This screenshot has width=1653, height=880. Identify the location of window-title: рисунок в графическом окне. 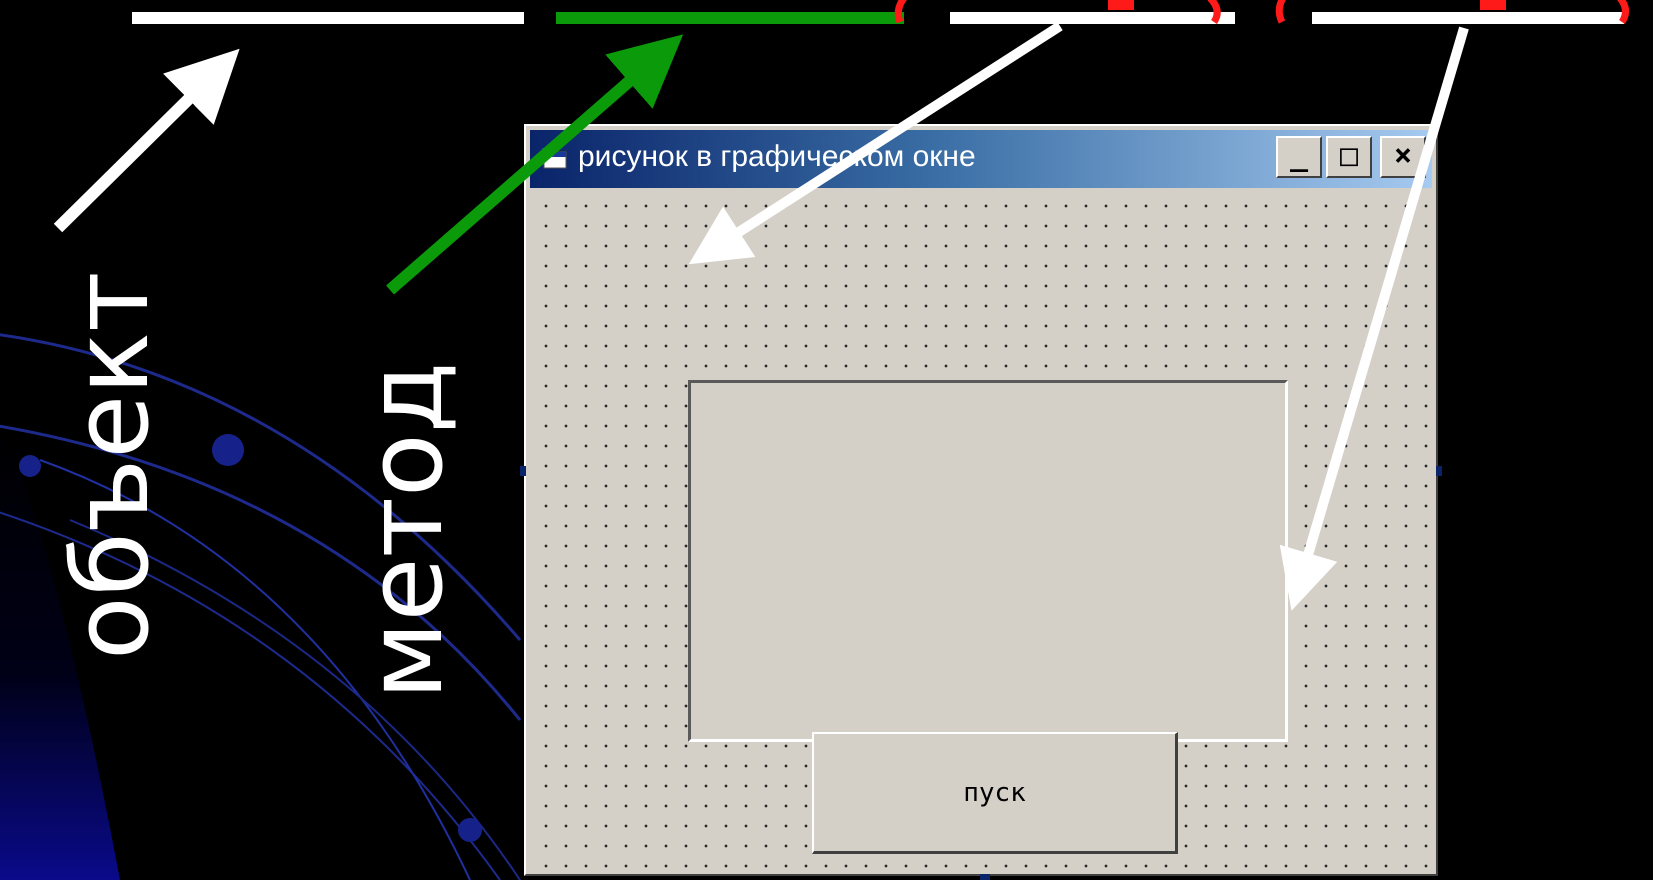
(777, 156).